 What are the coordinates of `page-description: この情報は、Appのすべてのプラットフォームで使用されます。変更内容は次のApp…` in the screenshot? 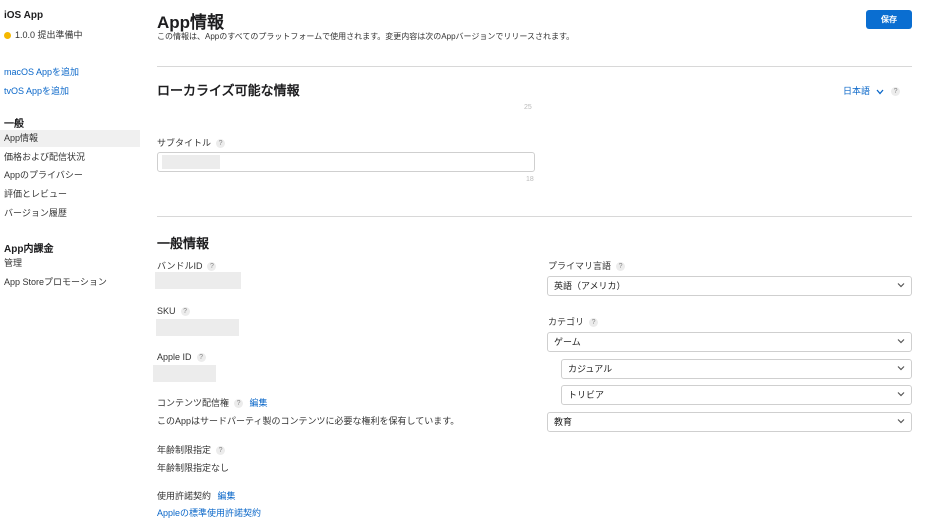 It's located at (366, 36).